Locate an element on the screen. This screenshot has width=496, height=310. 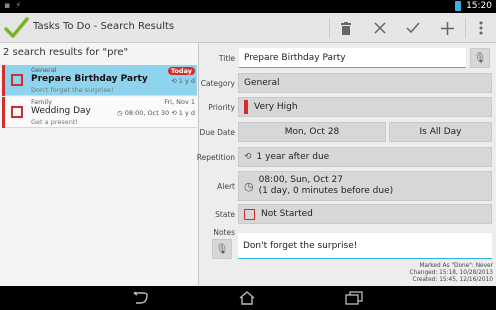
page-title: Tasks To Do - Search Results is located at coordinates (104, 26).